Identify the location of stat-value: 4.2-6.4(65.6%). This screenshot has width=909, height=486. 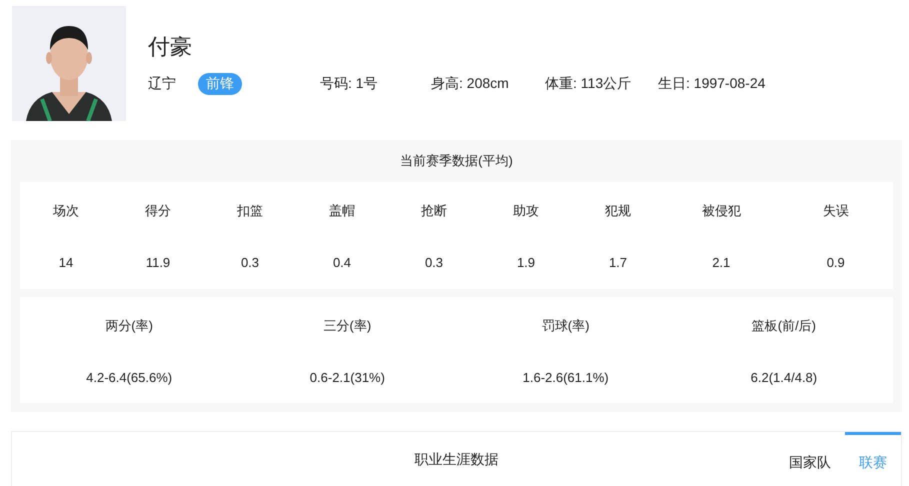
(129, 377).